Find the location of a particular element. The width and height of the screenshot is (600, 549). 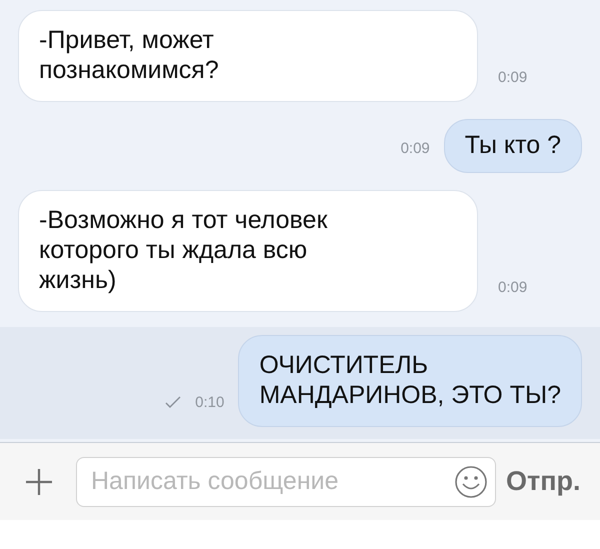

smiley-icon is located at coordinates (471, 481).